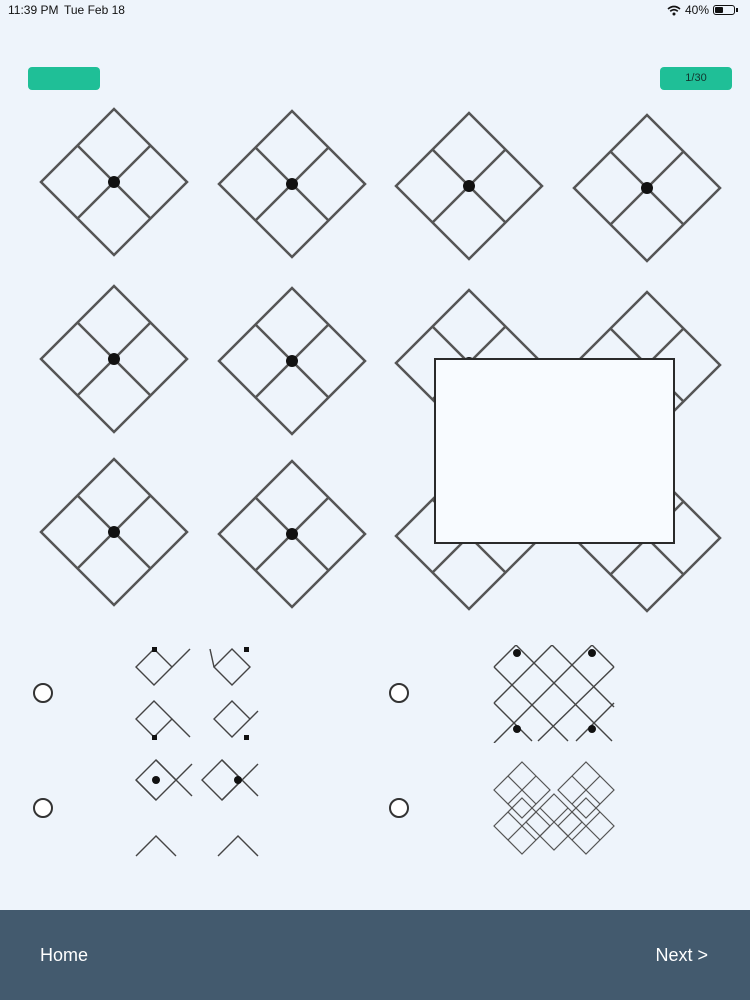 This screenshot has height=1000, width=750. What do you see at coordinates (197, 693) in the screenshot?
I see `option-1-image` at bounding box center [197, 693].